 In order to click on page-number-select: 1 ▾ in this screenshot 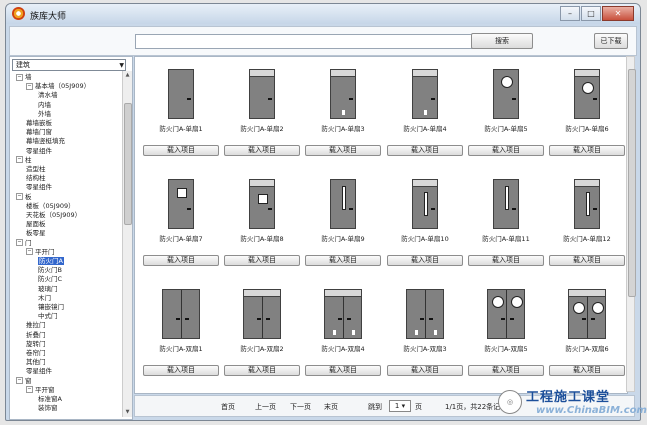, I will do `click(400, 406)`.